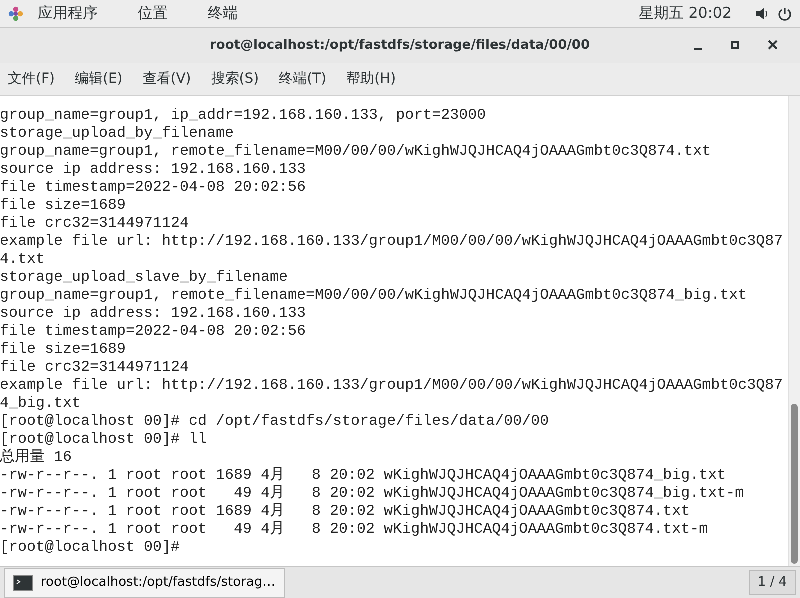  I want to click on terminal-line: [root@localhost 00]# ll, so click(104, 439).